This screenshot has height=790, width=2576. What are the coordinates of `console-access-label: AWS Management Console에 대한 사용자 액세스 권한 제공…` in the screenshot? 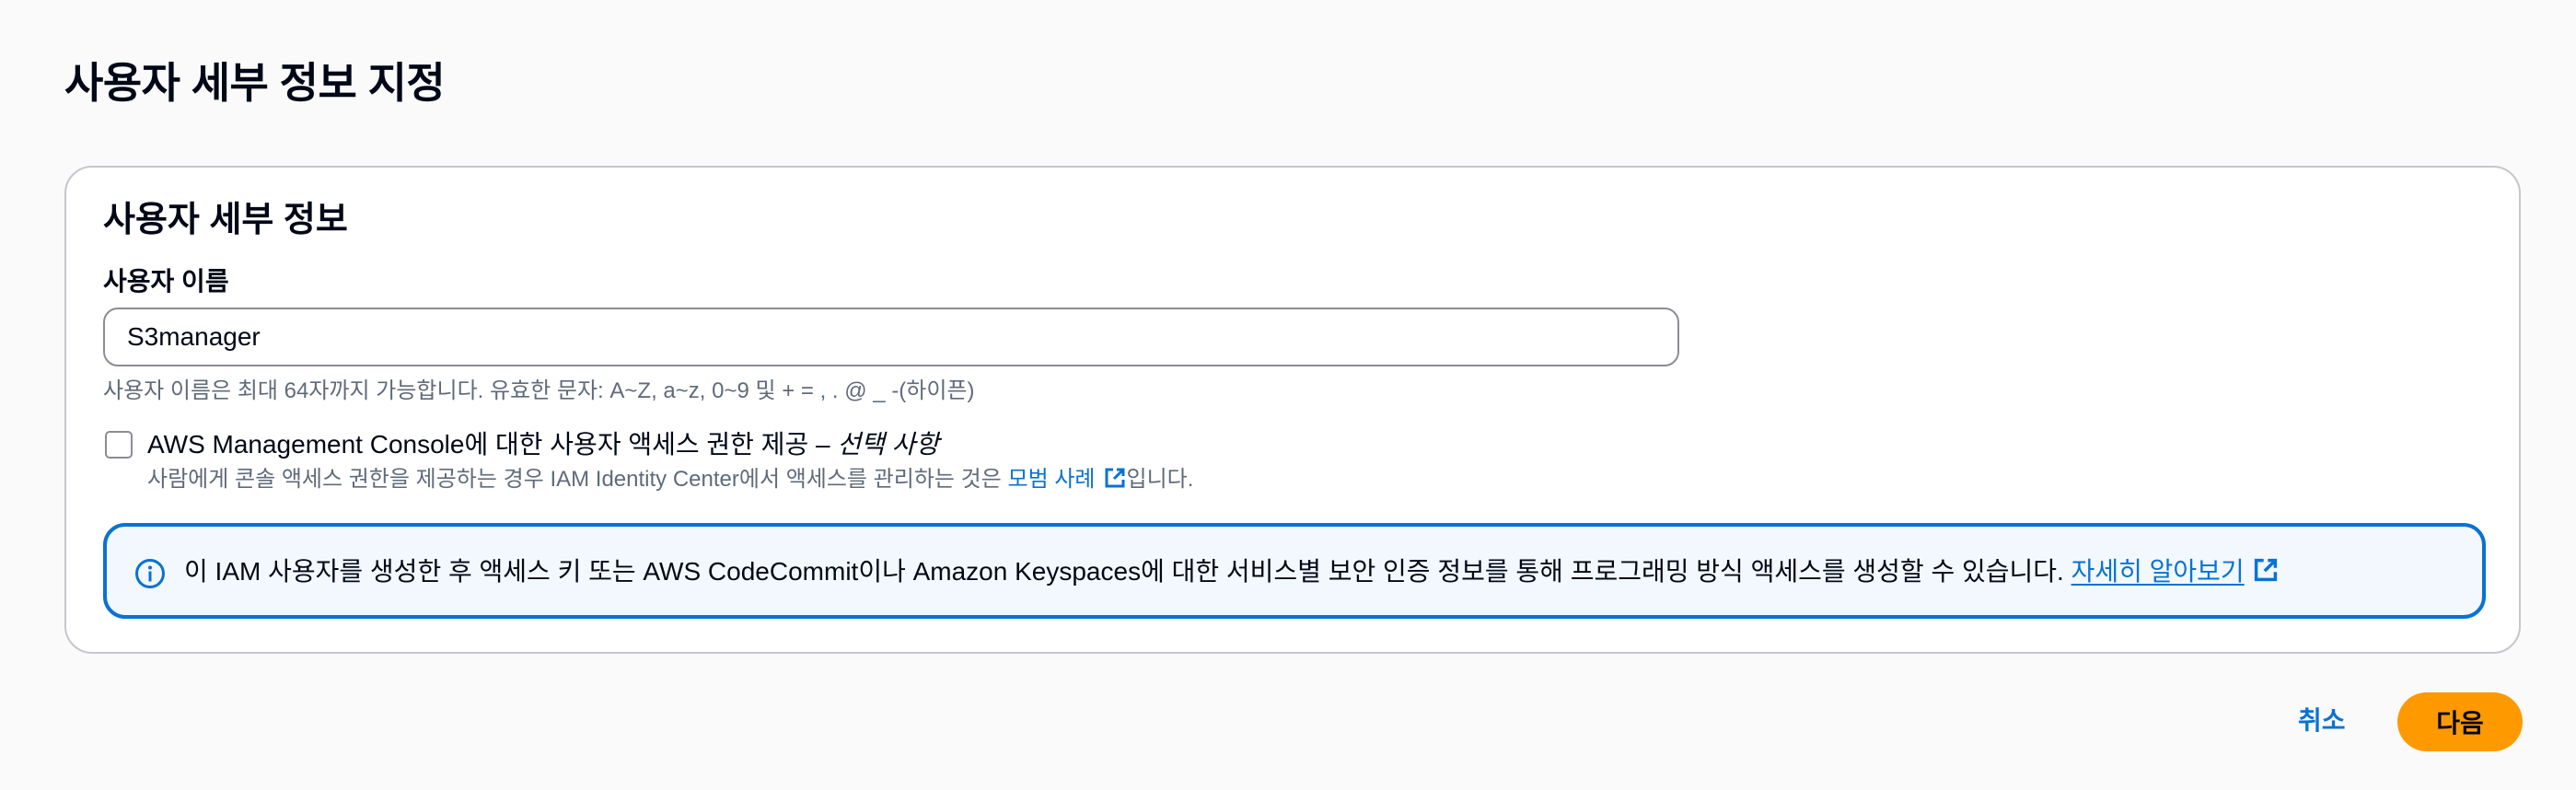 It's located at (543, 444).